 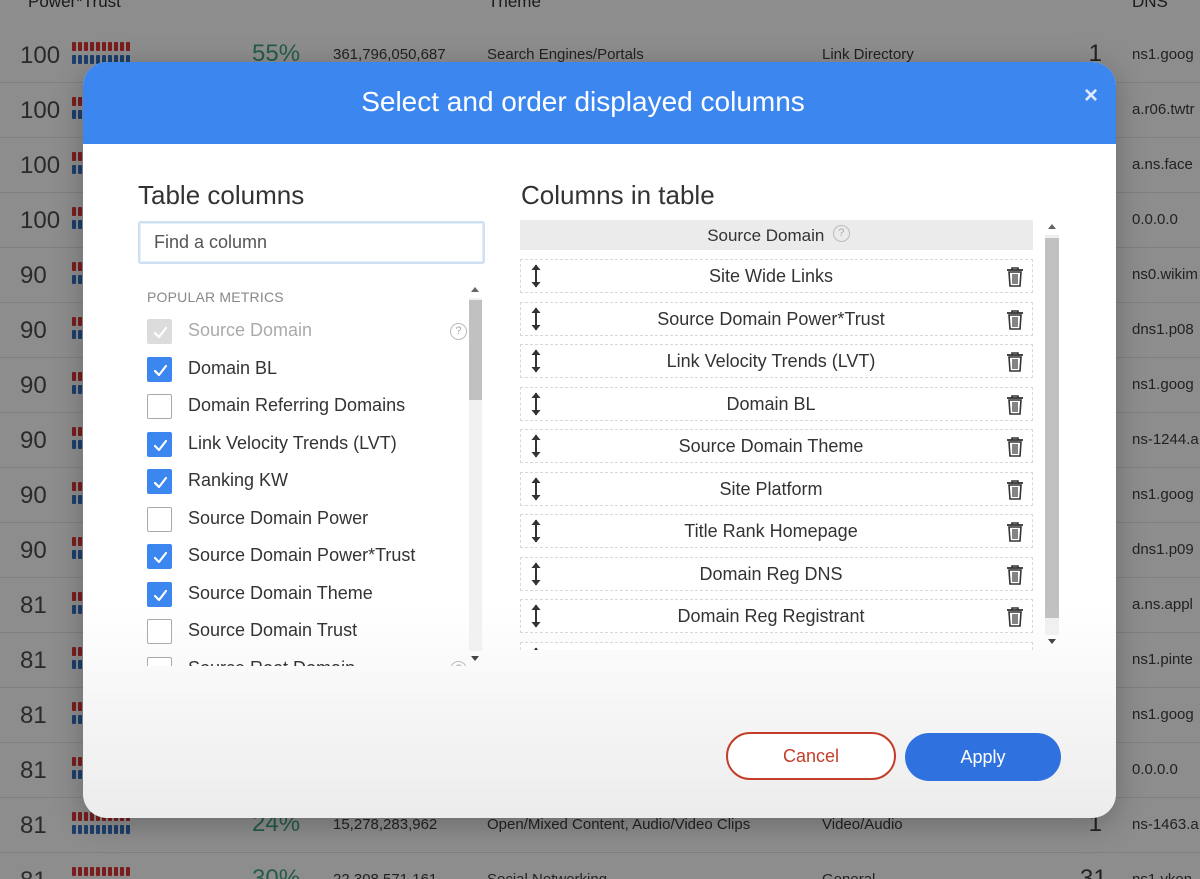 I want to click on fixed-column-label: Source Domain, so click(x=766, y=235).